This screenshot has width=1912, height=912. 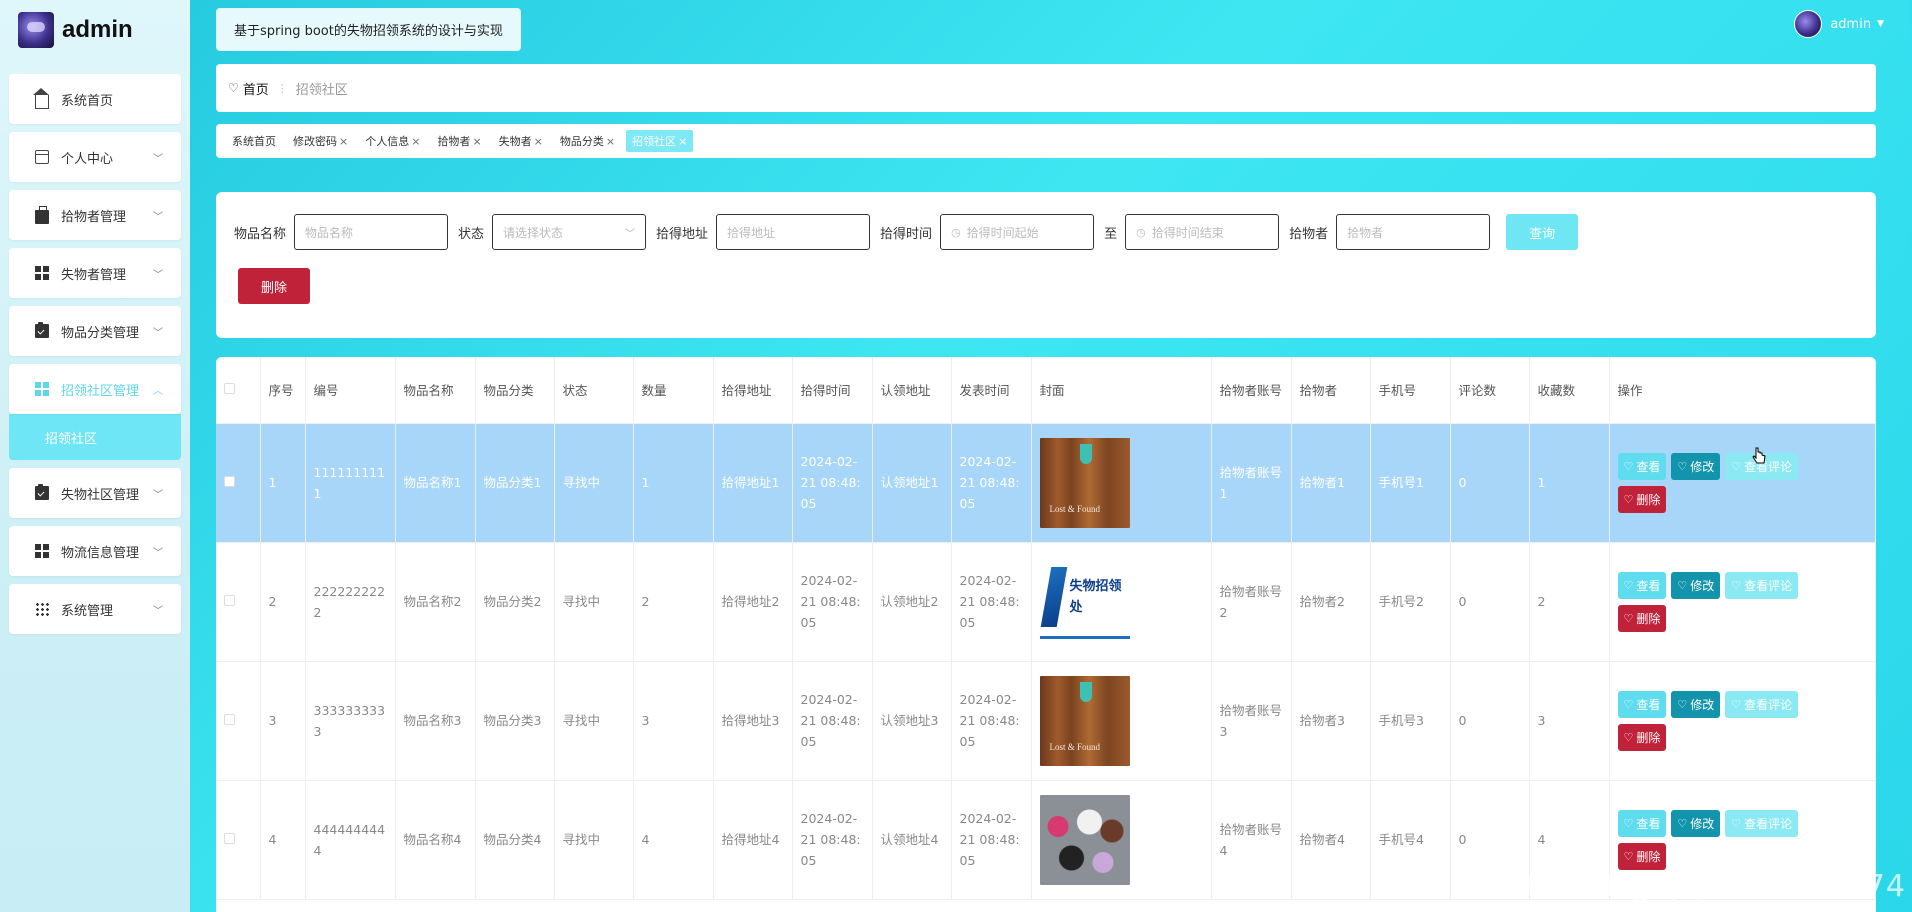 What do you see at coordinates (569, 232) in the screenshot?
I see `status-select: 请选择状态 ﹀` at bounding box center [569, 232].